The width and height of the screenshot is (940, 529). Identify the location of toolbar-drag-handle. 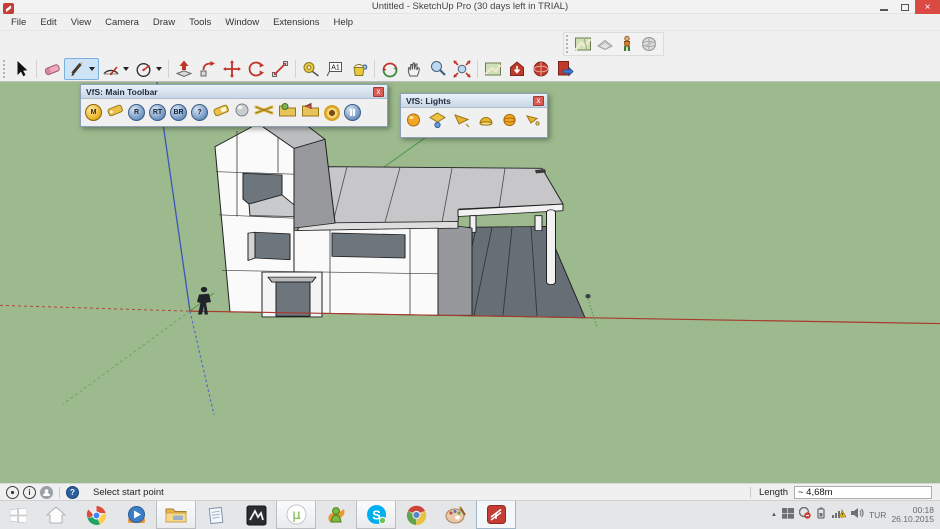
(567, 44).